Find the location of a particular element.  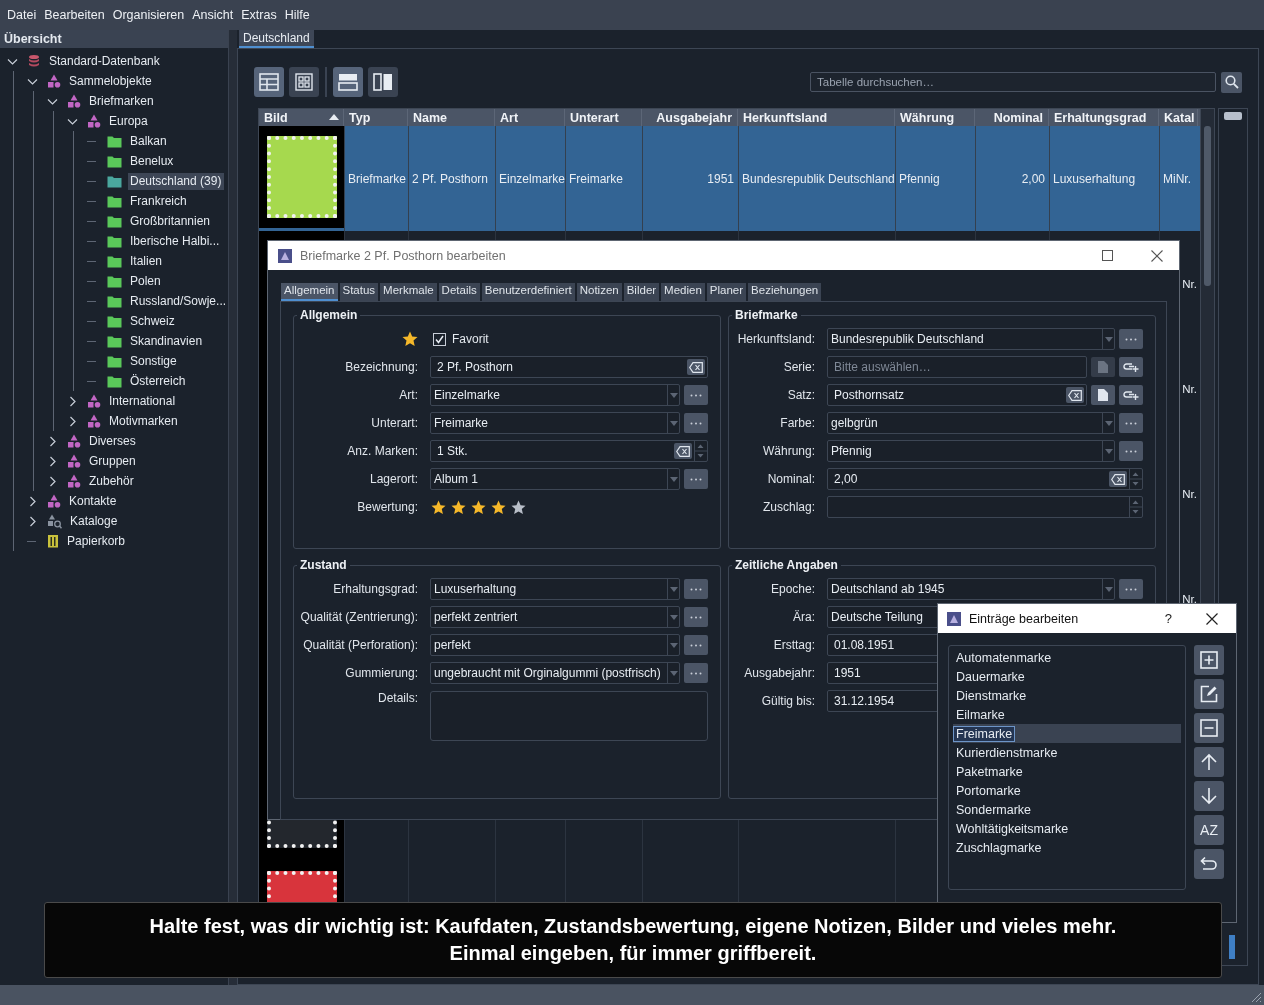

menu-item: Extras is located at coordinates (259, 15).